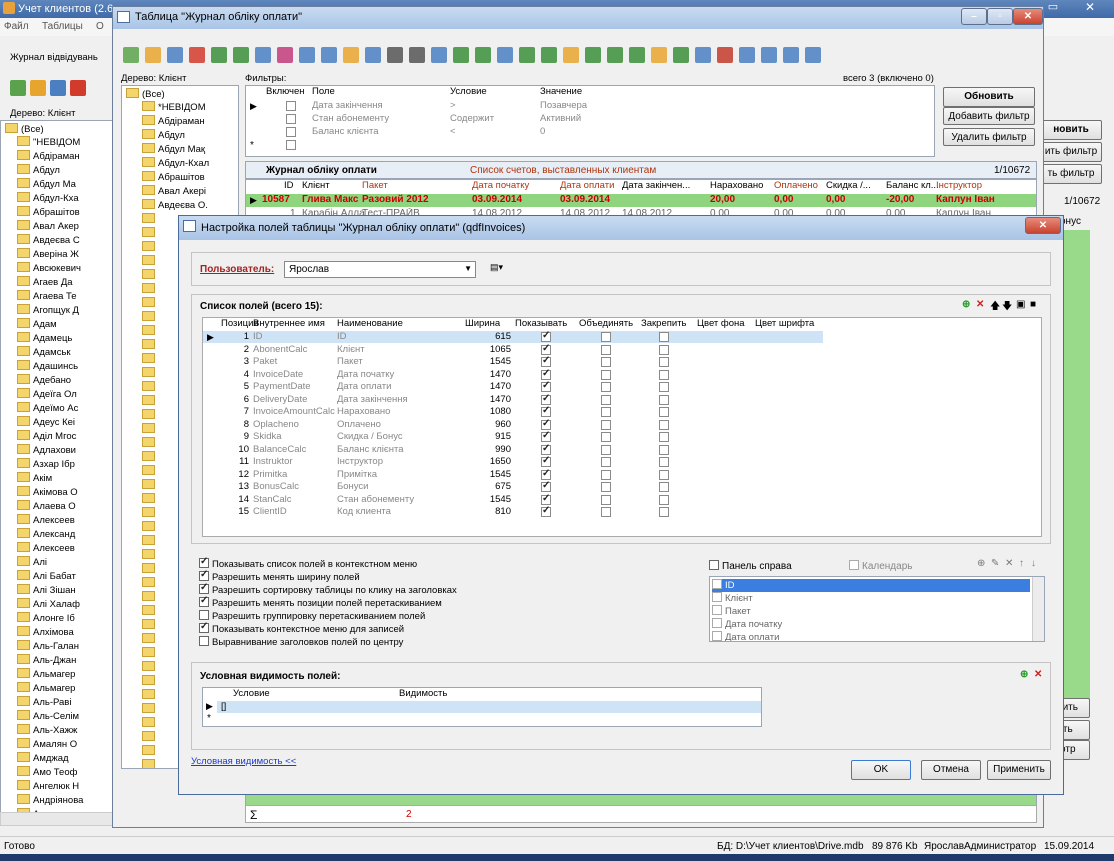 Image resolution: width=1114 pixels, height=861 pixels. Describe the element at coordinates (380, 269) in the screenshot. I see `user-select: Ярослав ▼` at that location.